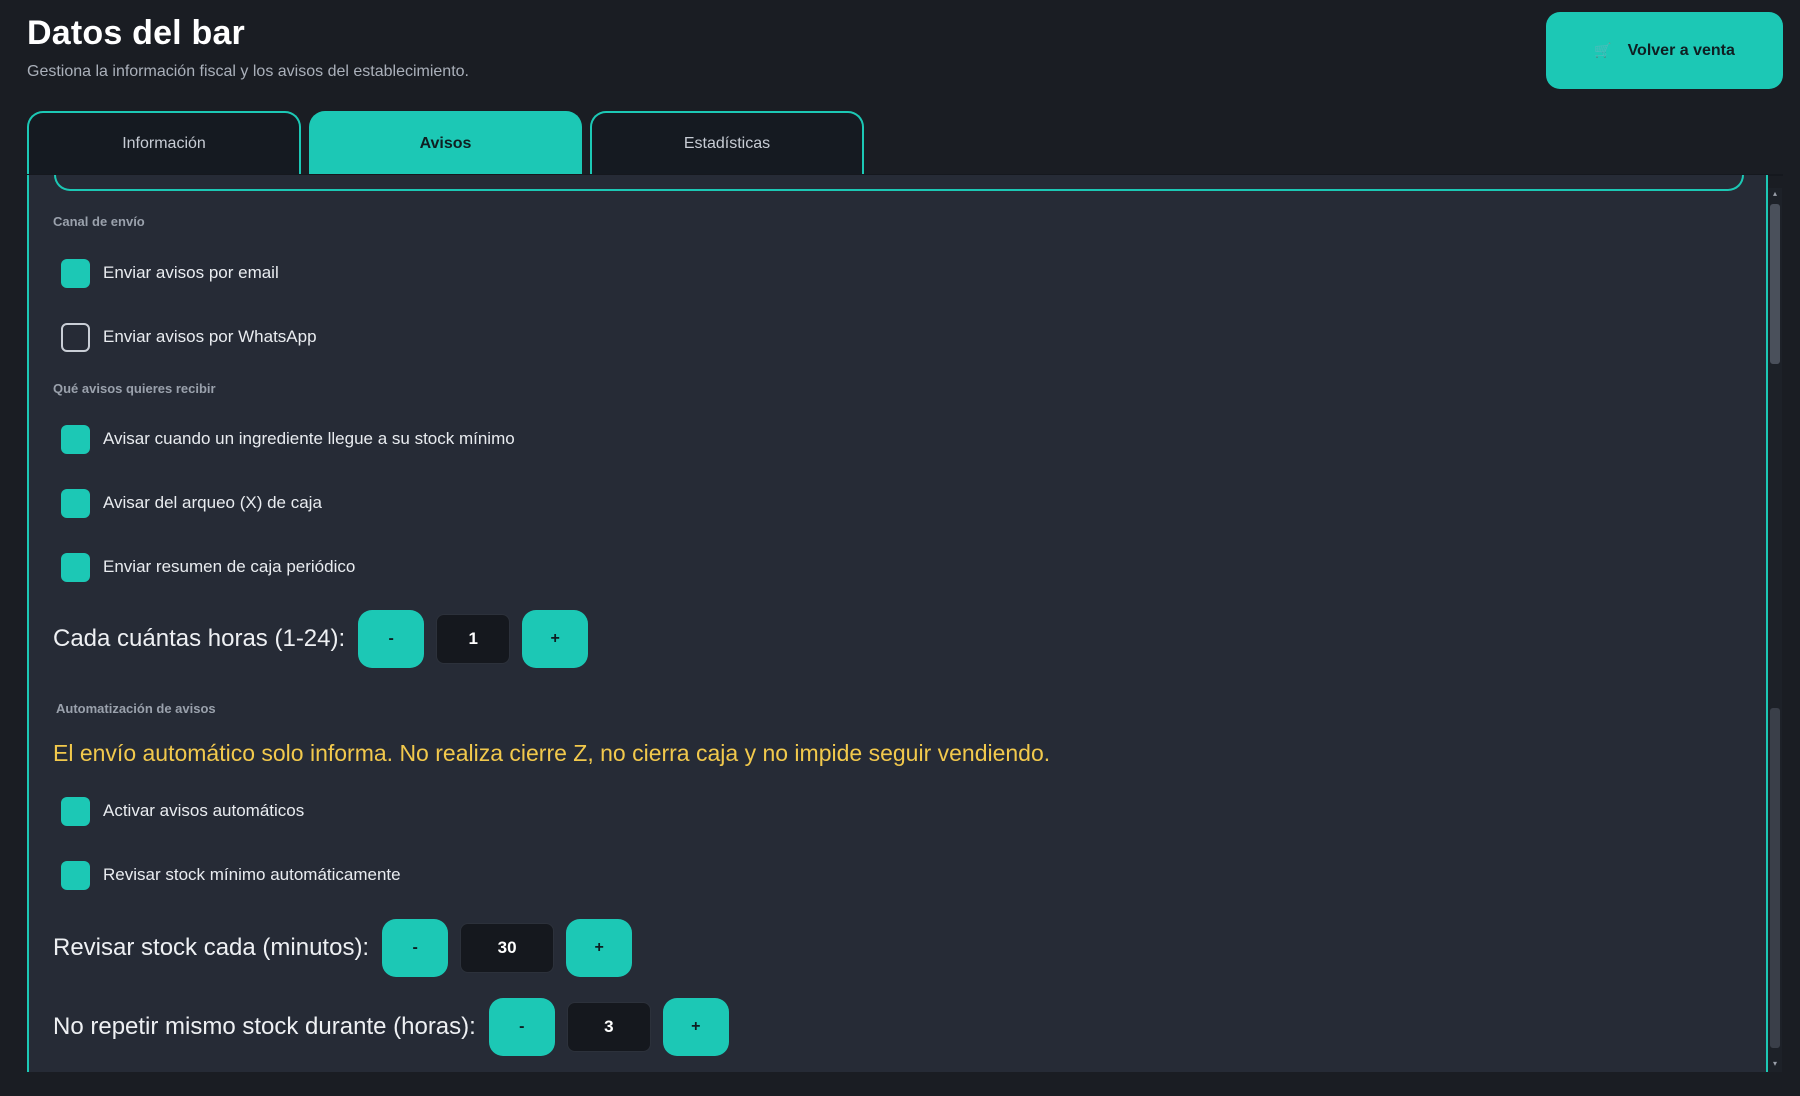  I want to click on back-to-sales-button: 🛒 Volver a venta, so click(1664, 50).